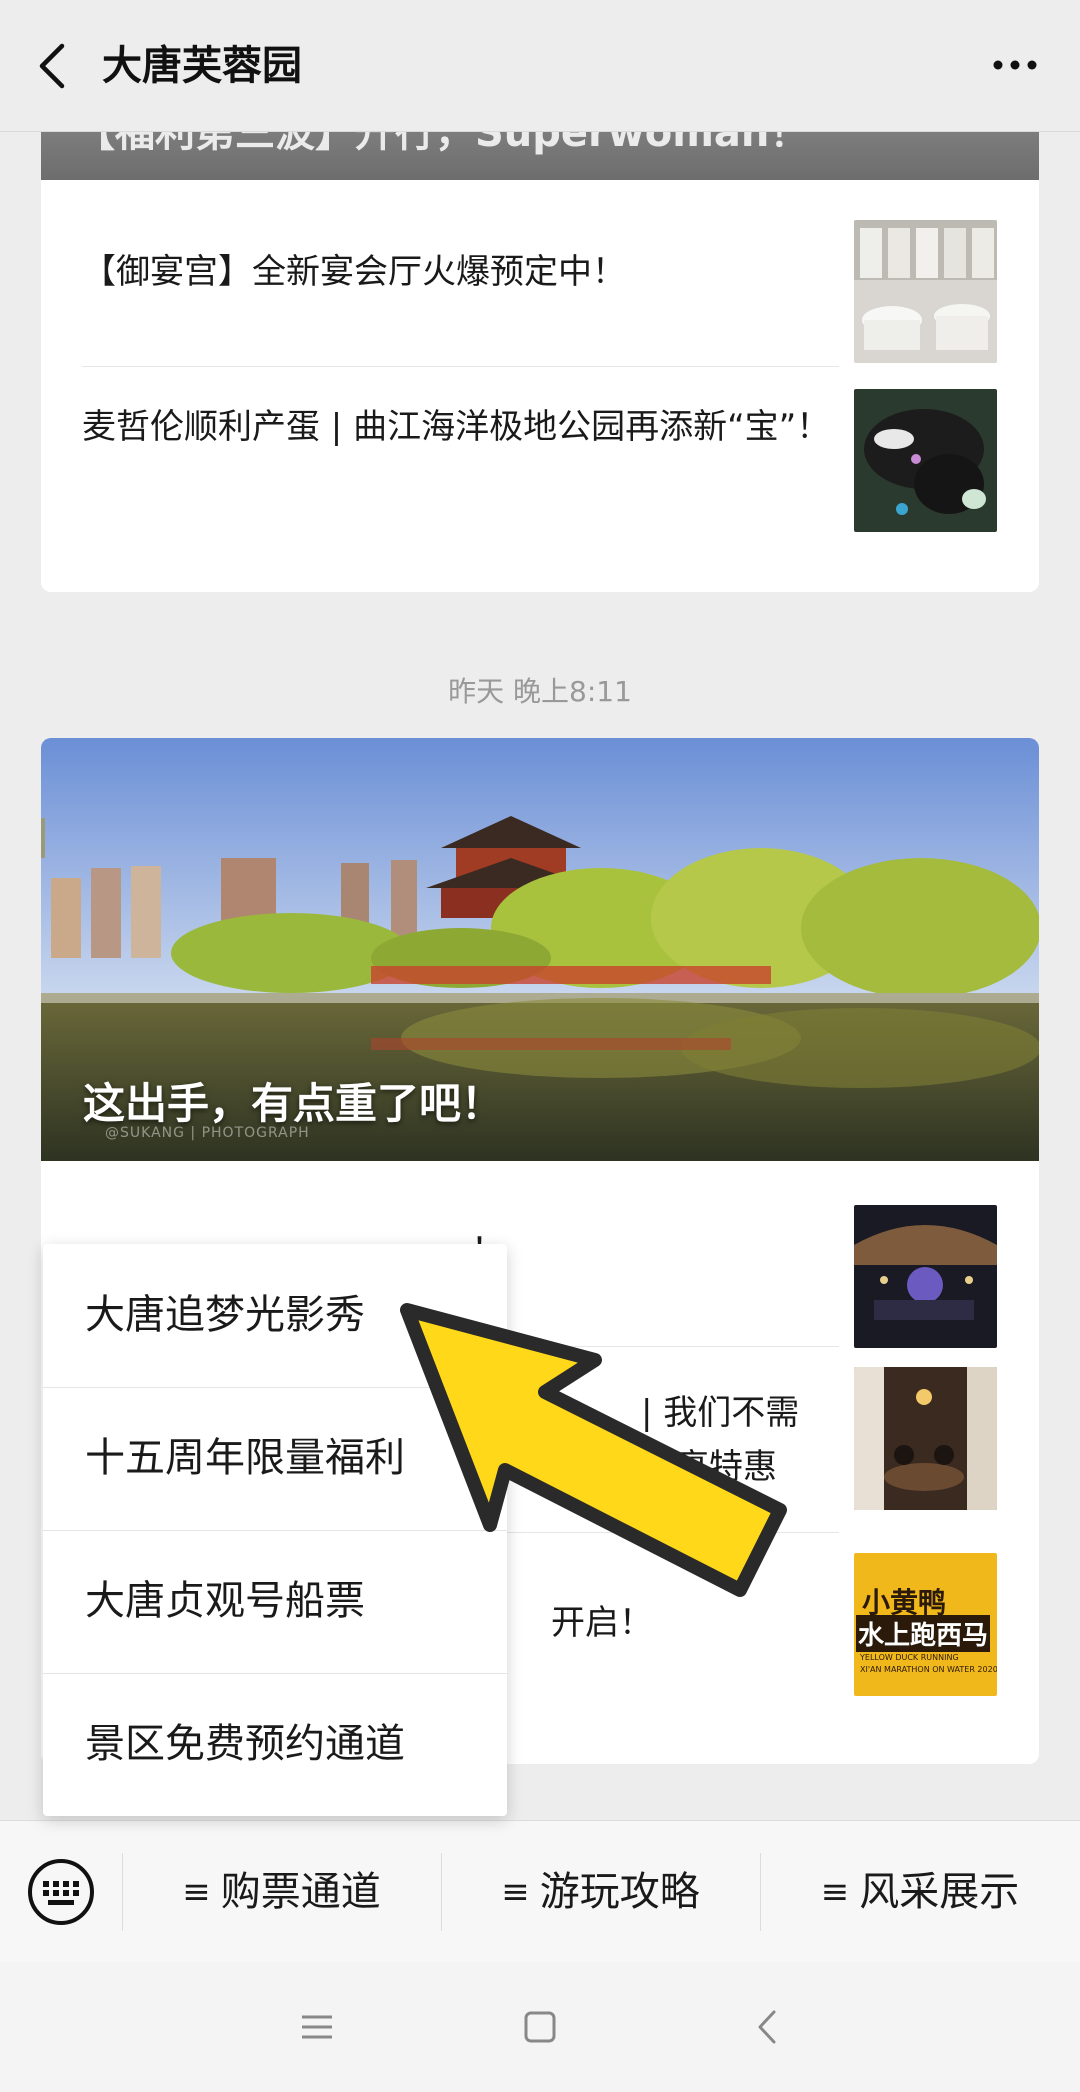  What do you see at coordinates (275, 1744) in the screenshot?
I see `submenu-item-free-reservation: 景区免费预约通道` at bounding box center [275, 1744].